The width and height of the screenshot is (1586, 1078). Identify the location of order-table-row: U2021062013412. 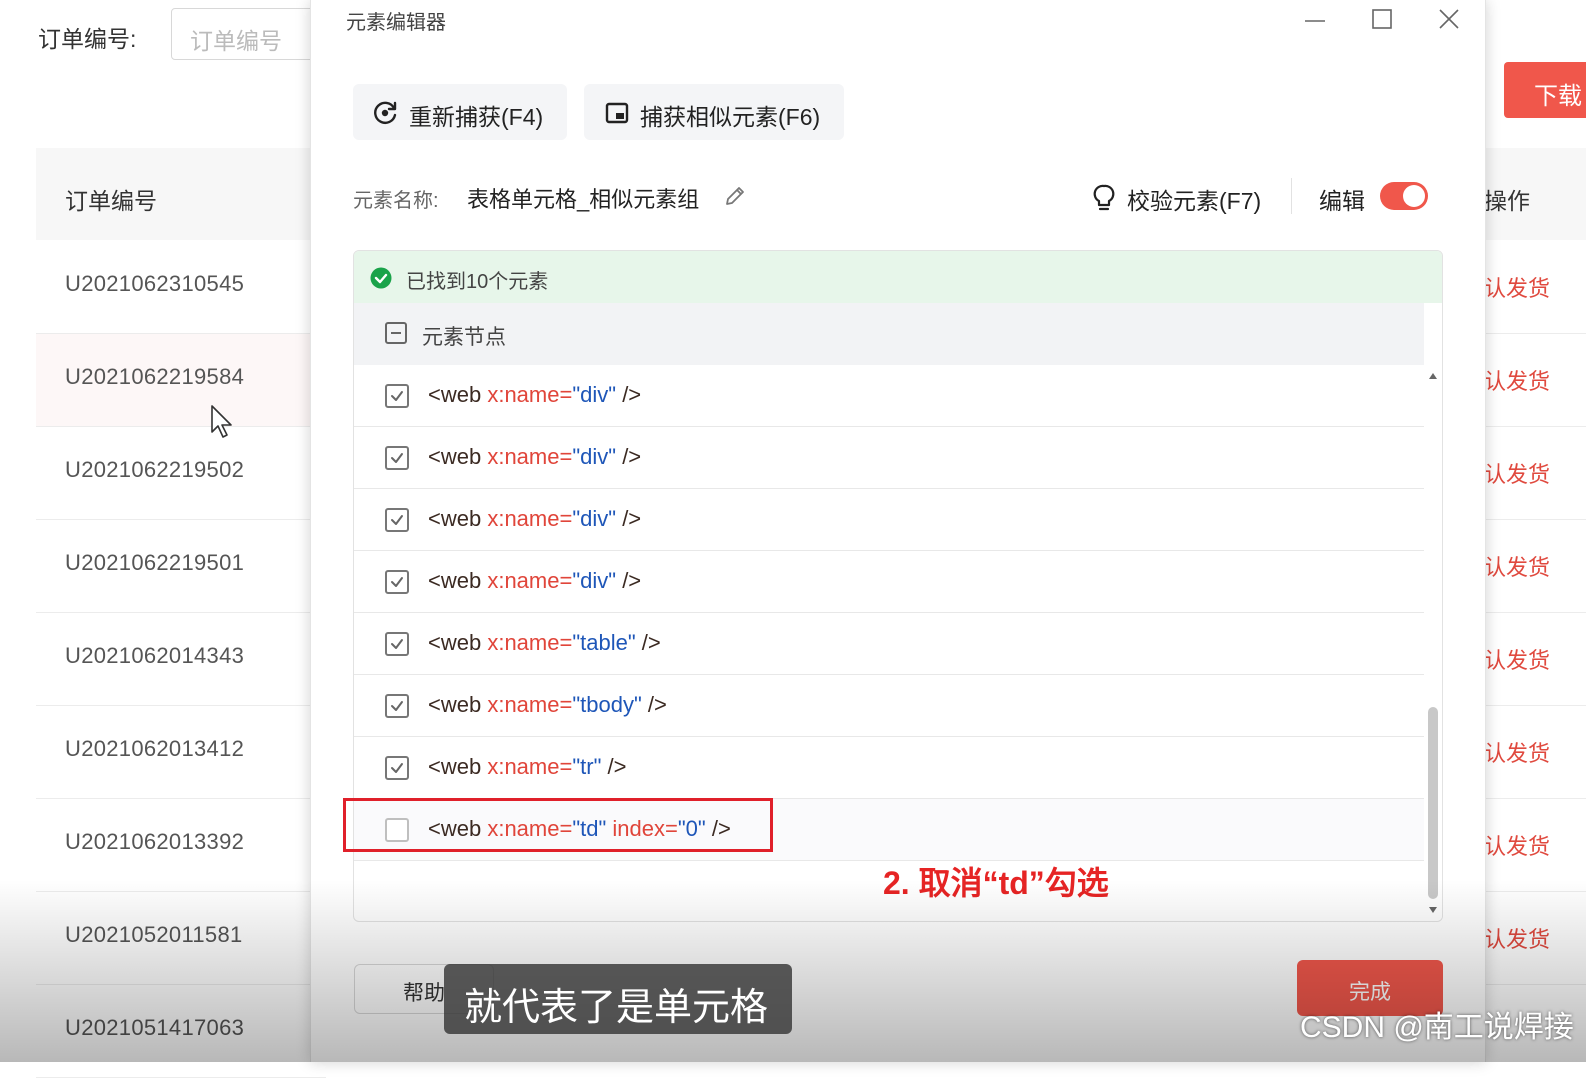
(181, 752).